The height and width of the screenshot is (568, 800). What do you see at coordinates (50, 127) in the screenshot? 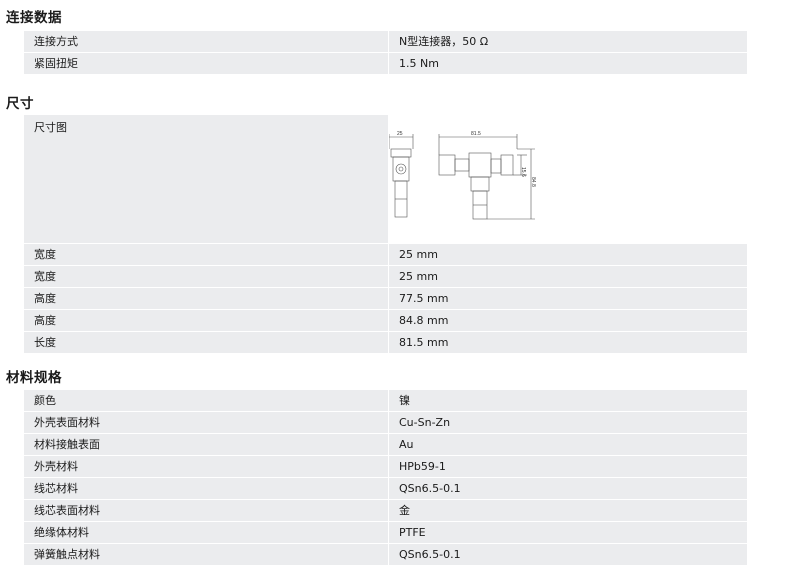
I see `drawing-label: 尺寸图` at bounding box center [50, 127].